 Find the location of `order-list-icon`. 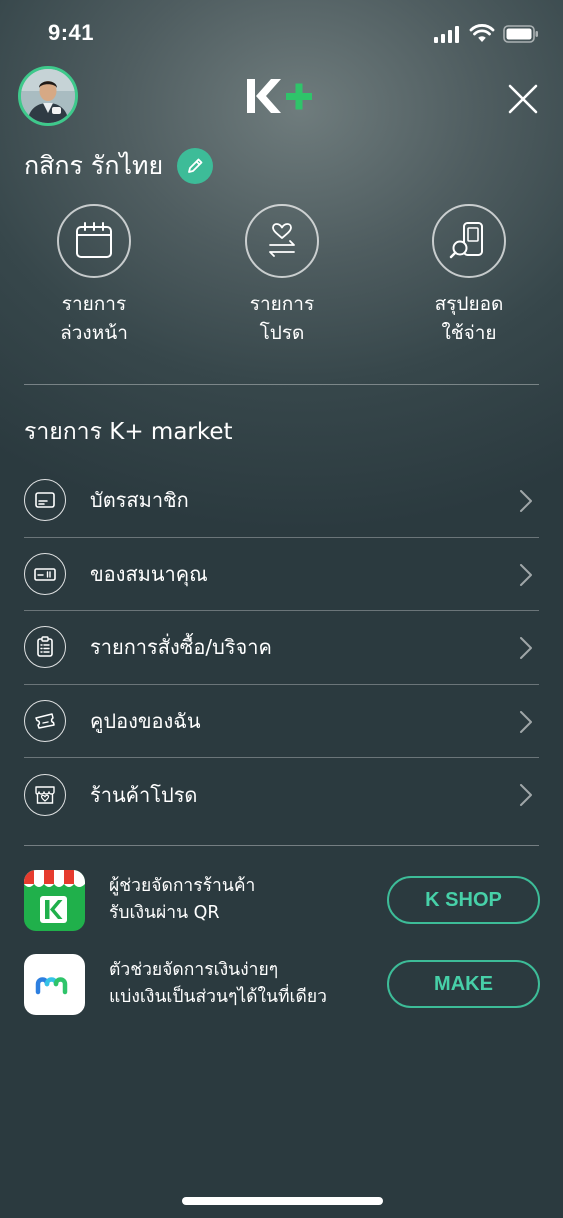

order-list-icon is located at coordinates (45, 647).